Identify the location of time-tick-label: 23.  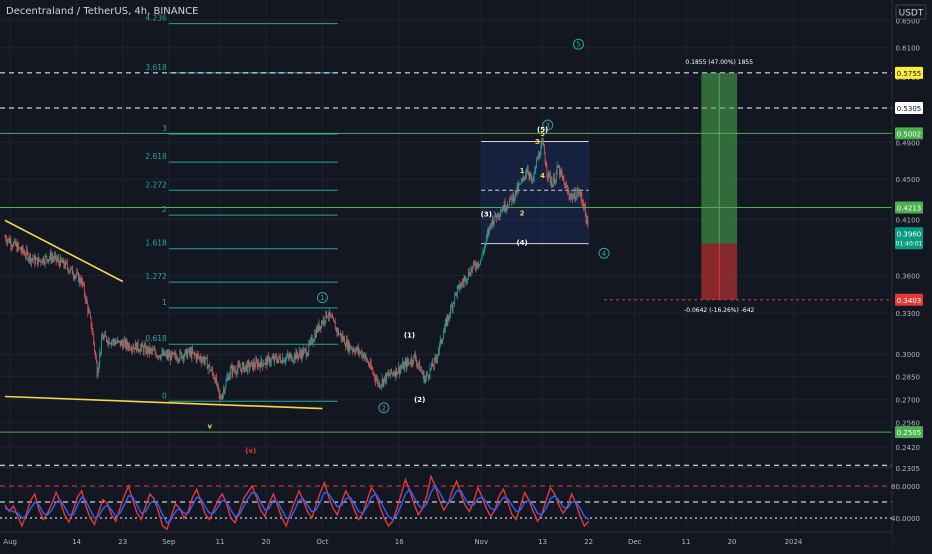
(122, 542).